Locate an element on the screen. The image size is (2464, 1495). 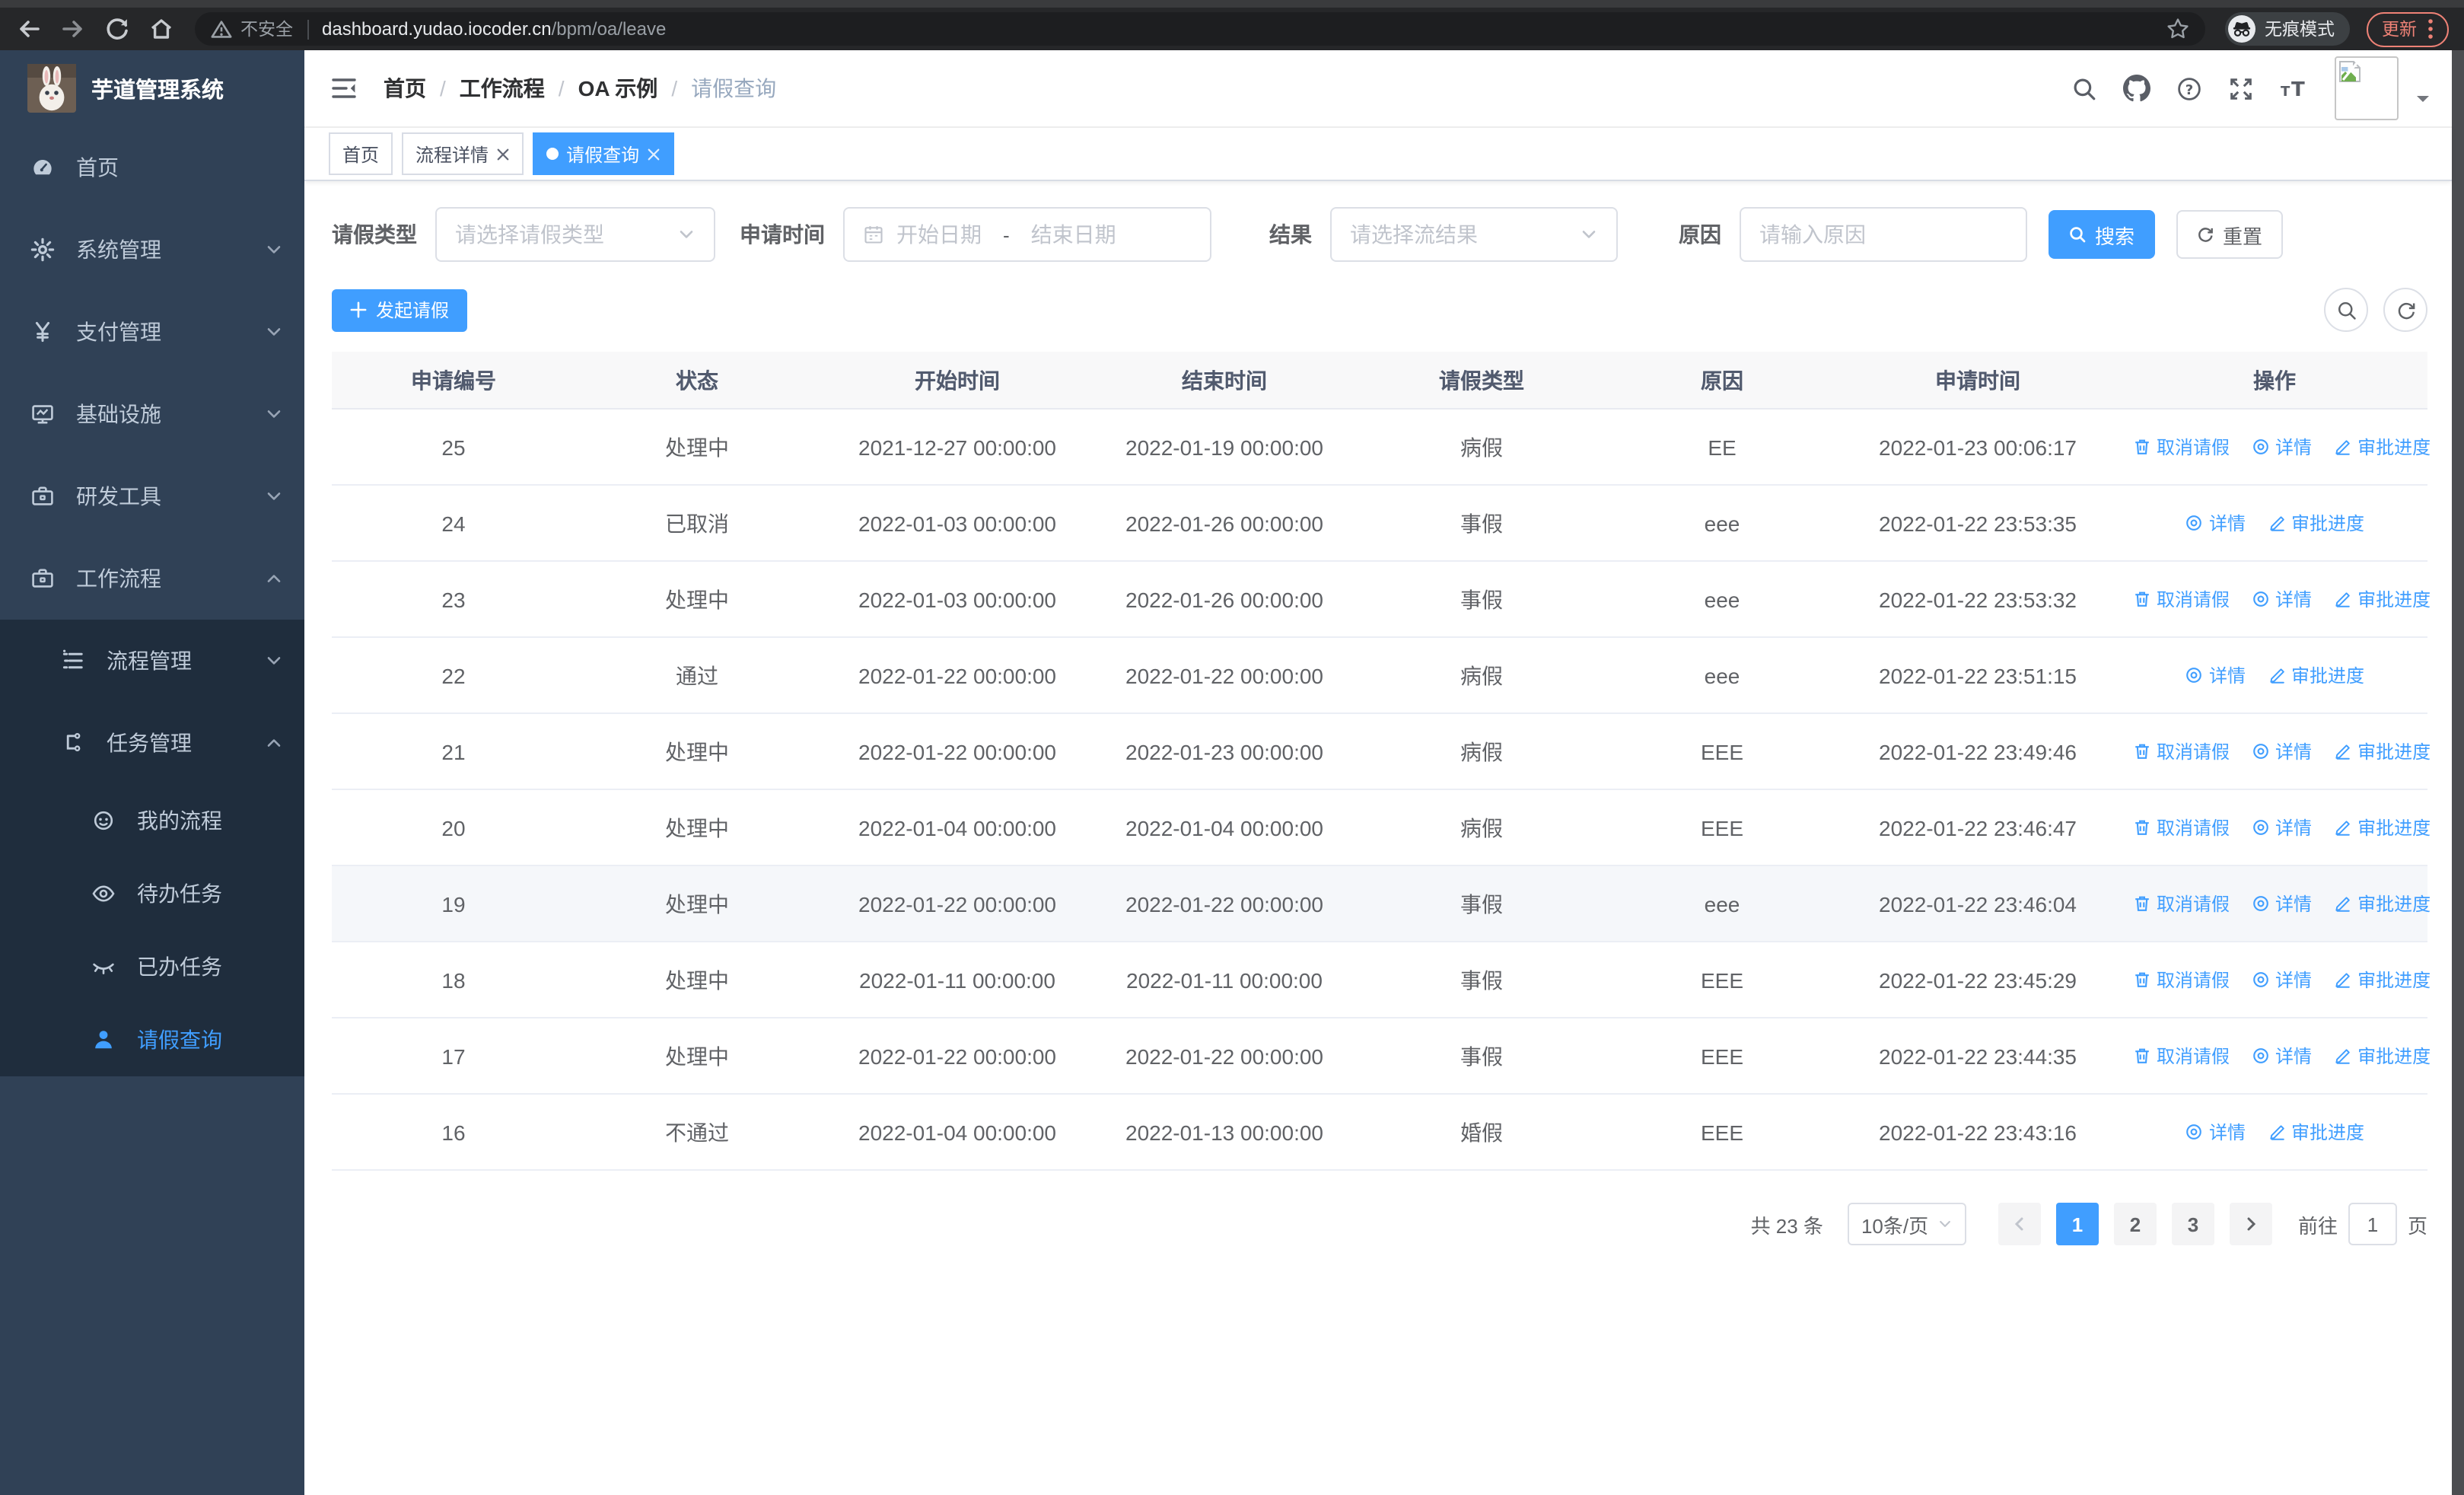
breadcrumb-item: 工作流程 is located at coordinates (502, 89).